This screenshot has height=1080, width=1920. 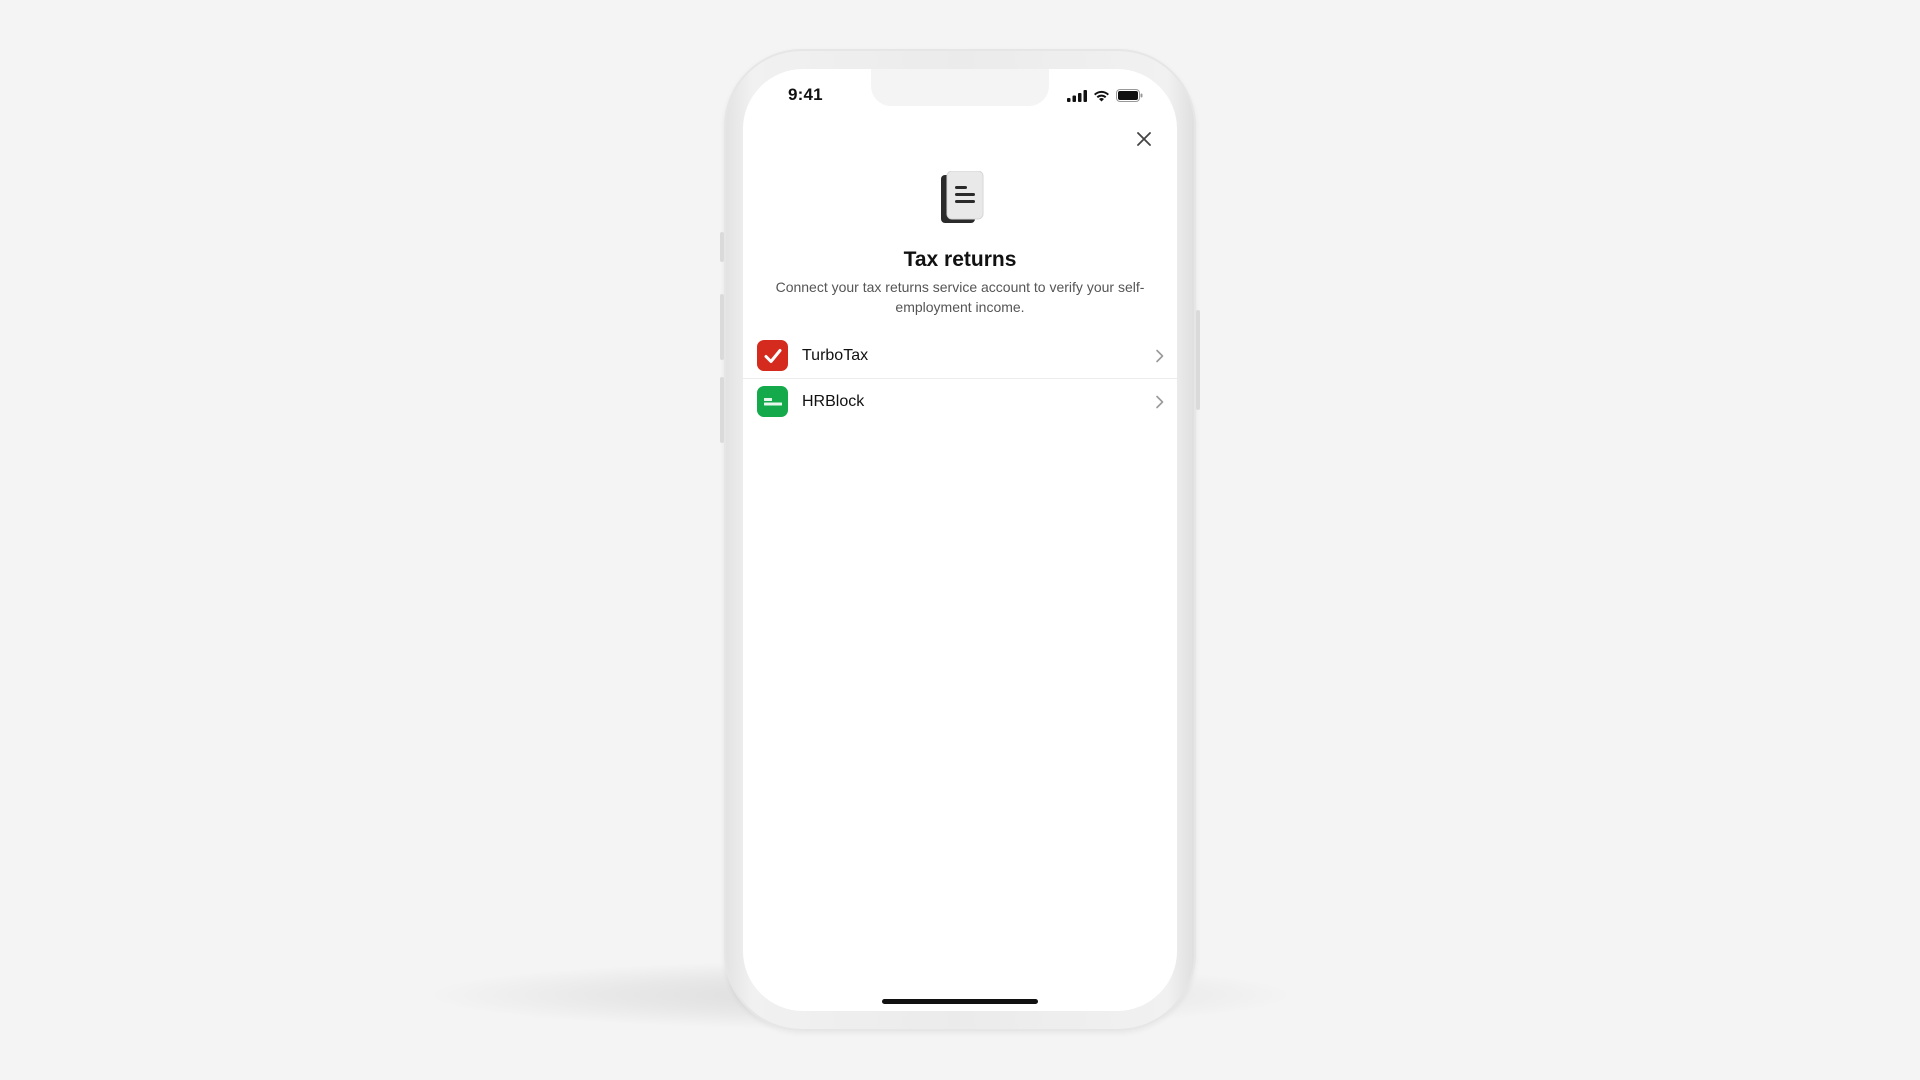 What do you see at coordinates (835, 355) in the screenshot?
I see `provider-label: TurboTax` at bounding box center [835, 355].